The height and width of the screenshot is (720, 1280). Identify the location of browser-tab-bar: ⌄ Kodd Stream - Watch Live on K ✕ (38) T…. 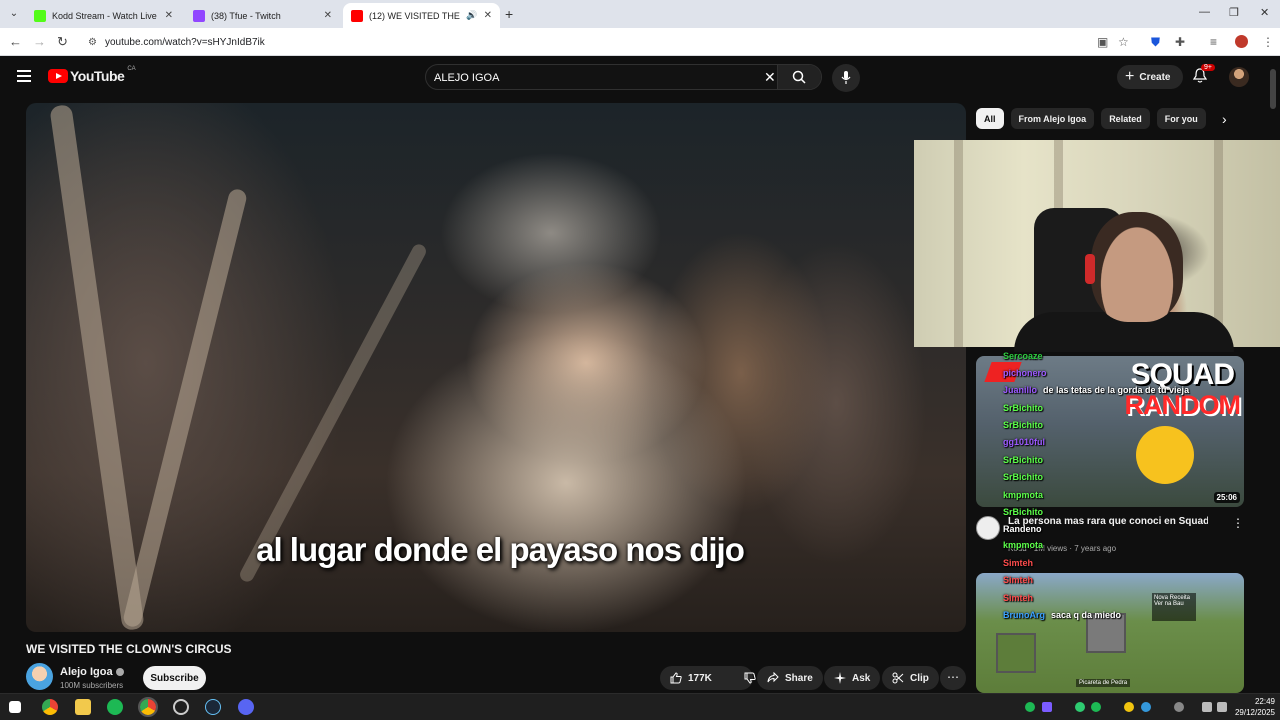
(640, 14).